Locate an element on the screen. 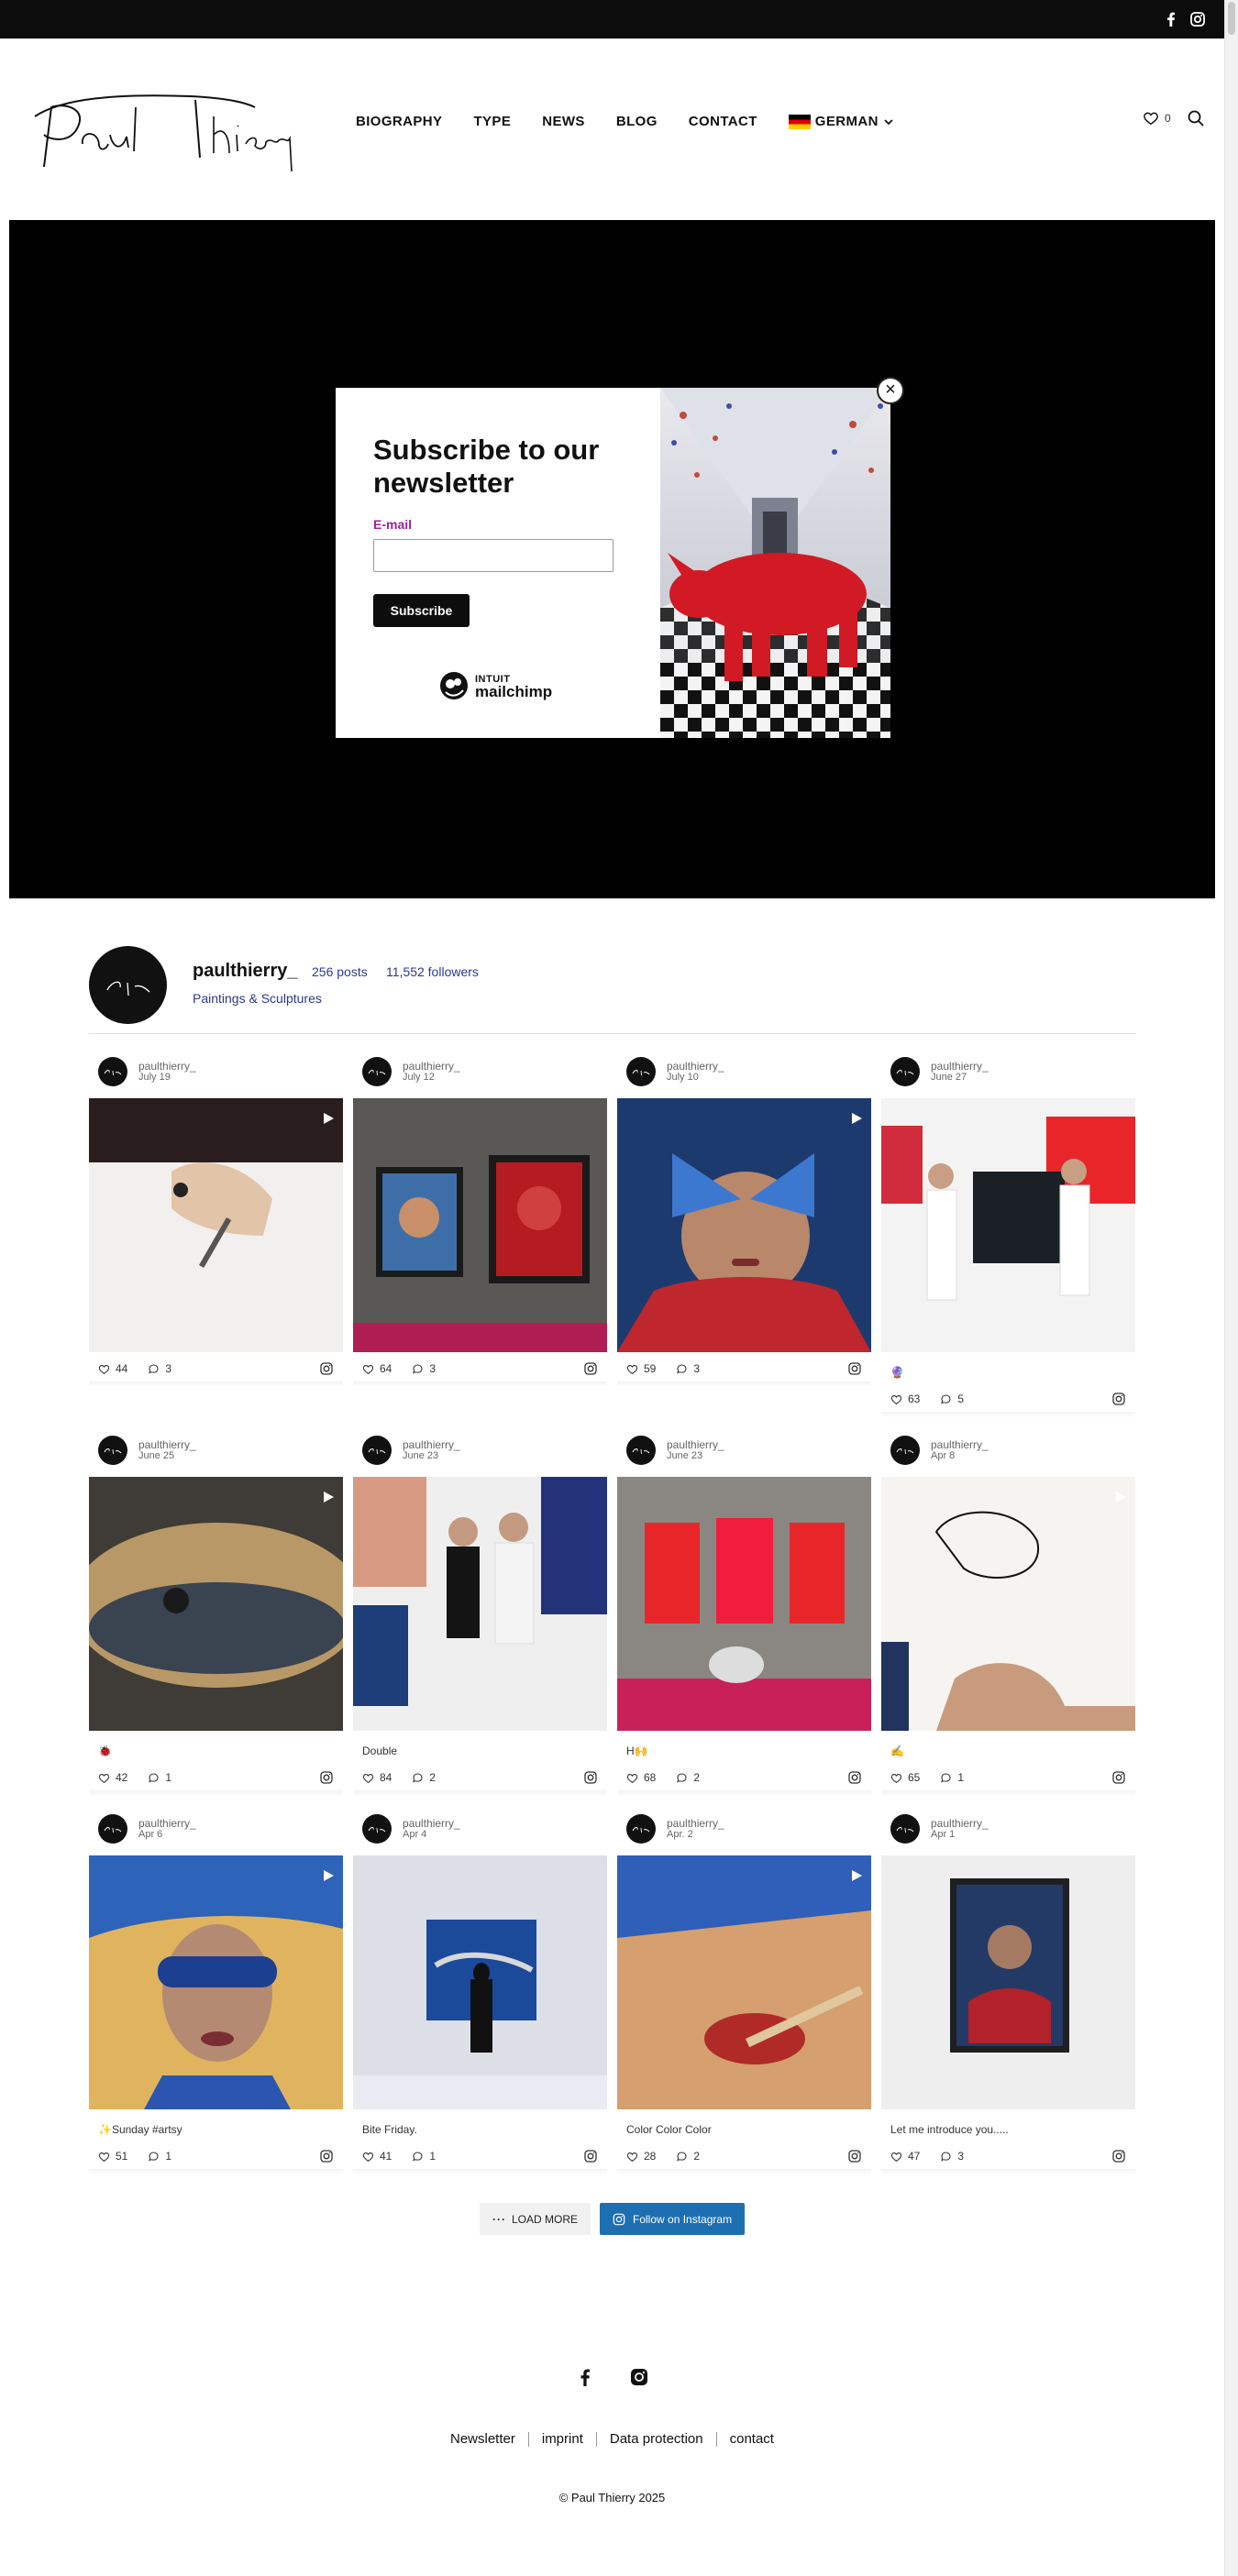 The height and width of the screenshot is (2576, 1238). instagram-post: paulthierry_ Apr 8 ✍️ 65 1 is located at coordinates (1008, 1614).